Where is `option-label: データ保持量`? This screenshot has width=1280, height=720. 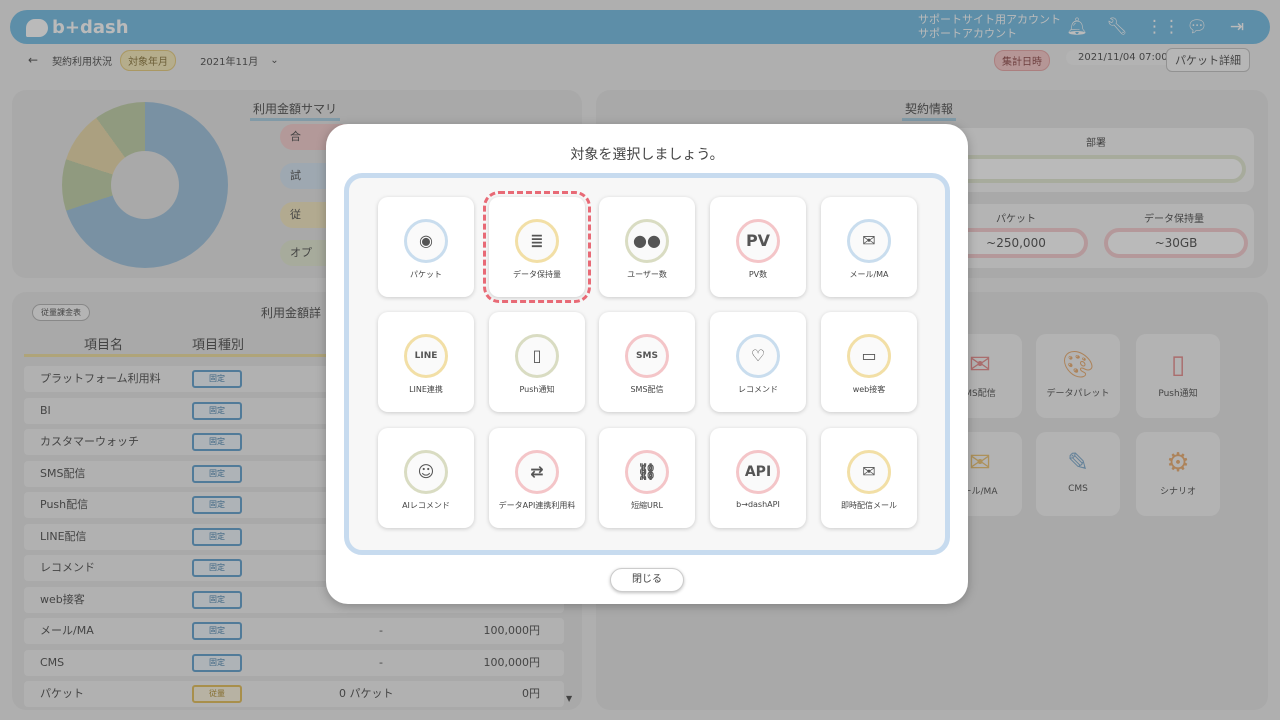 option-label: データ保持量 is located at coordinates (537, 274).